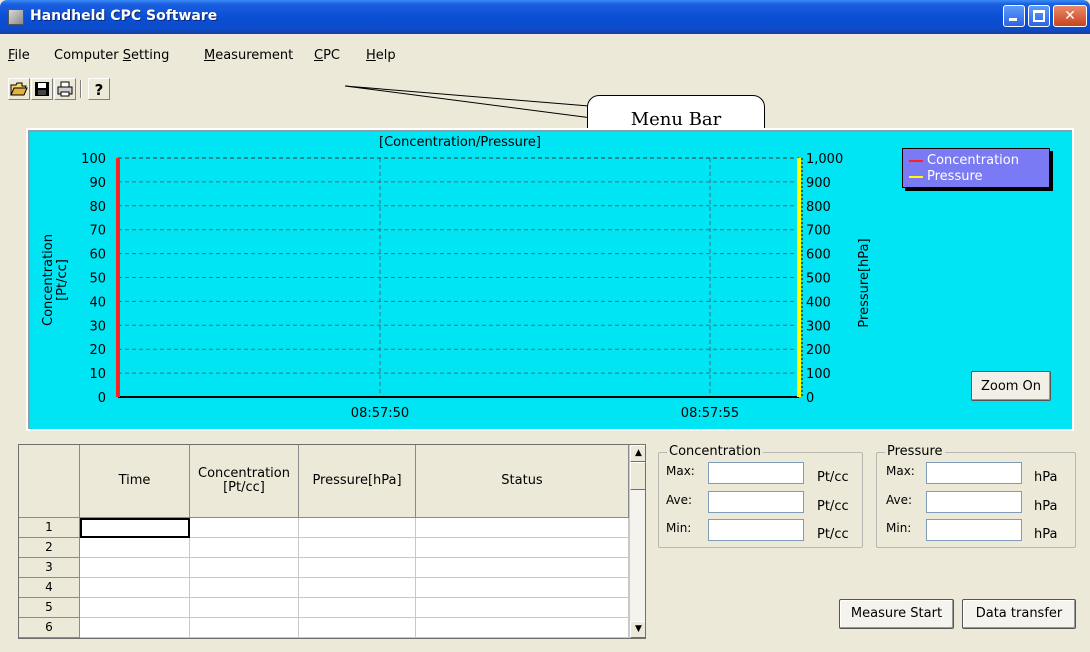 Image resolution: width=1090 pixels, height=652 pixels. What do you see at coordinates (715, 451) in the screenshot?
I see `concentration-stats-title: Concentration` at bounding box center [715, 451].